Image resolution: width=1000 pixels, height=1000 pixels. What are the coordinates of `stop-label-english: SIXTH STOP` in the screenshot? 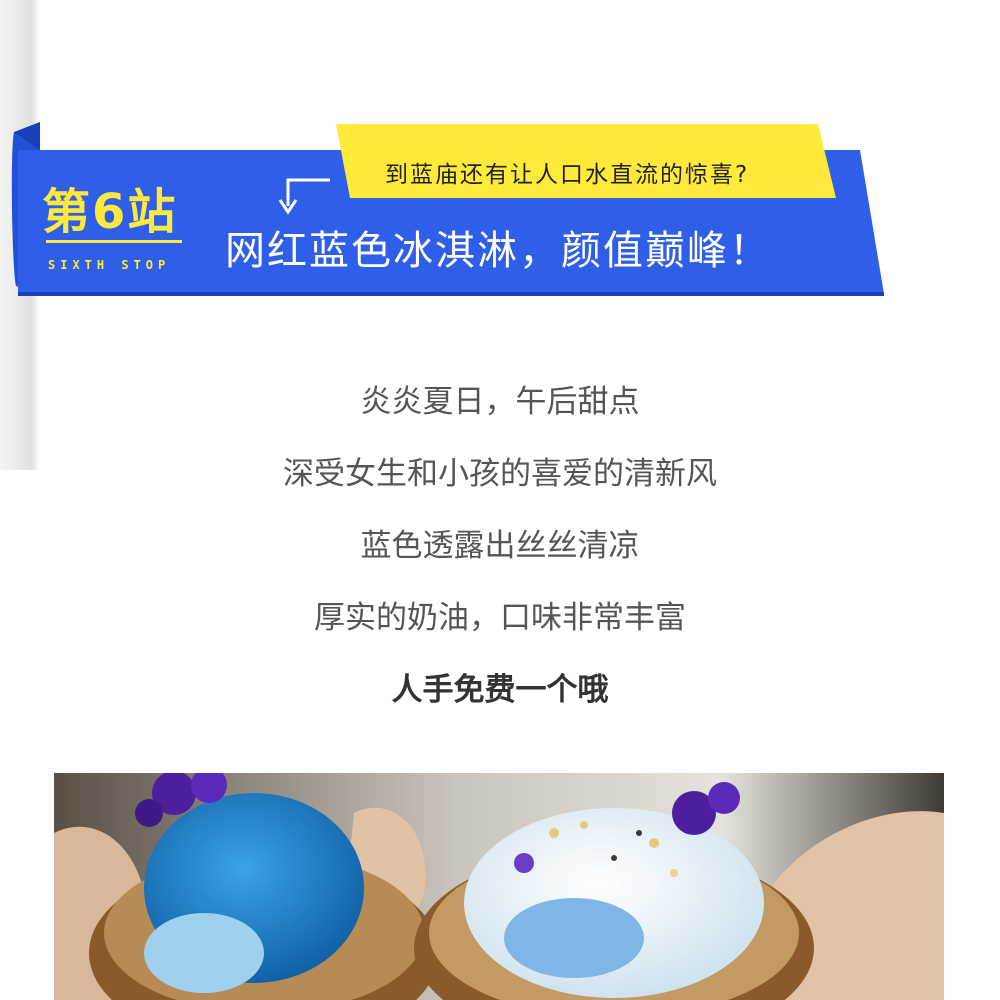 It's located at (109, 265).